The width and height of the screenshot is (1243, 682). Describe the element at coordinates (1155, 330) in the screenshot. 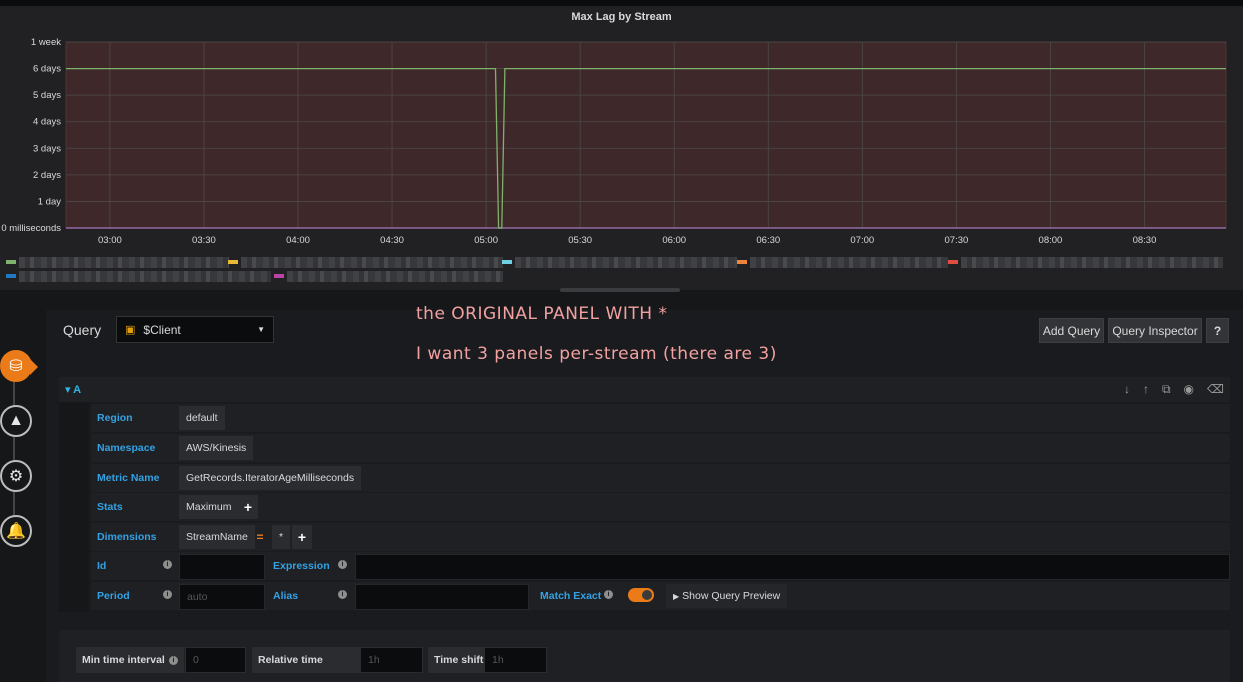

I see `query-inspector-button: Query Inspector` at that location.